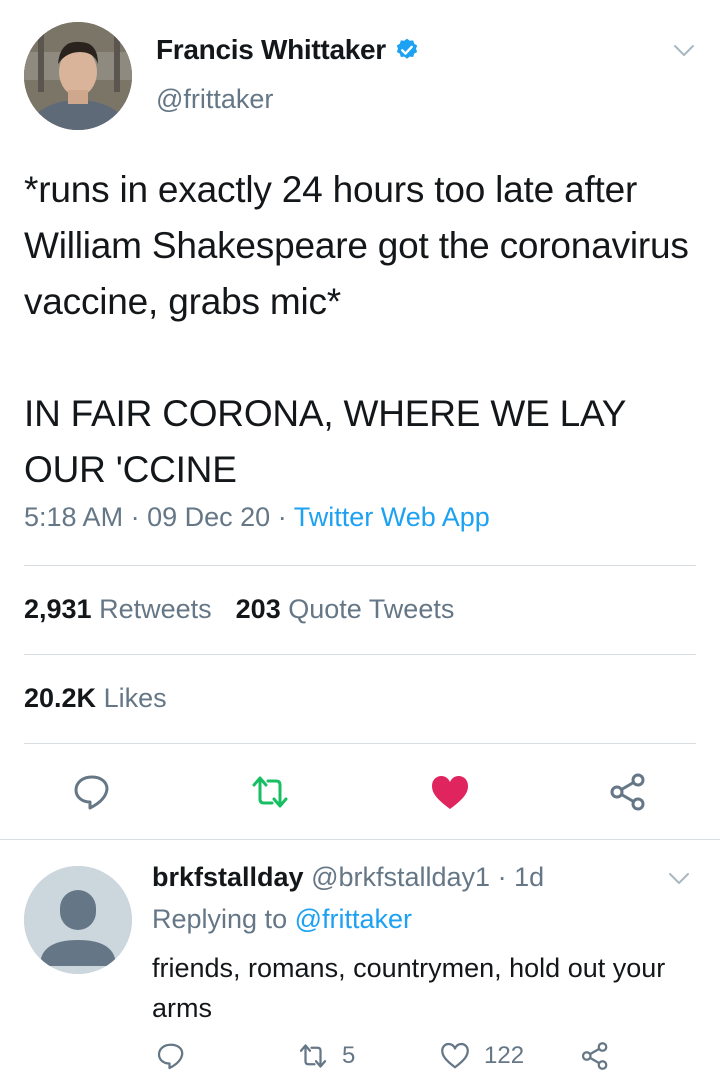 The image size is (720, 1091). I want to click on author-avatar, so click(78, 76).